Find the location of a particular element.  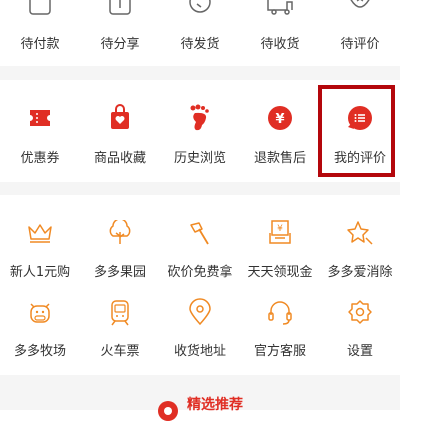

gear-icon is located at coordinates (360, 312).